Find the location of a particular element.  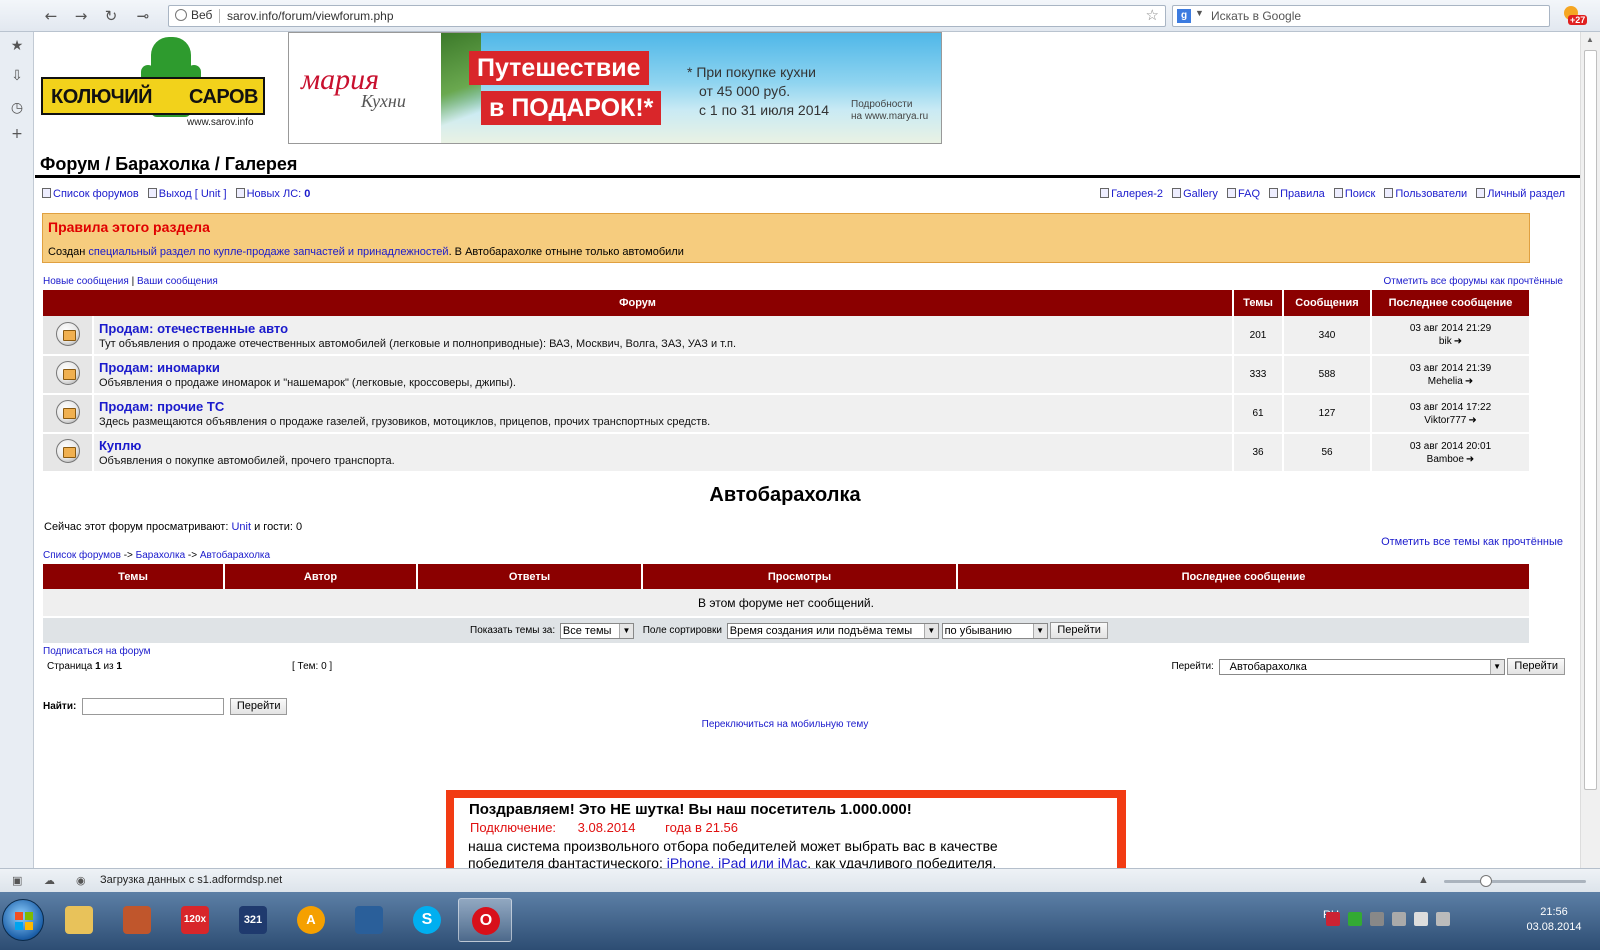

taskbar-paint is located at coordinates (137, 920).